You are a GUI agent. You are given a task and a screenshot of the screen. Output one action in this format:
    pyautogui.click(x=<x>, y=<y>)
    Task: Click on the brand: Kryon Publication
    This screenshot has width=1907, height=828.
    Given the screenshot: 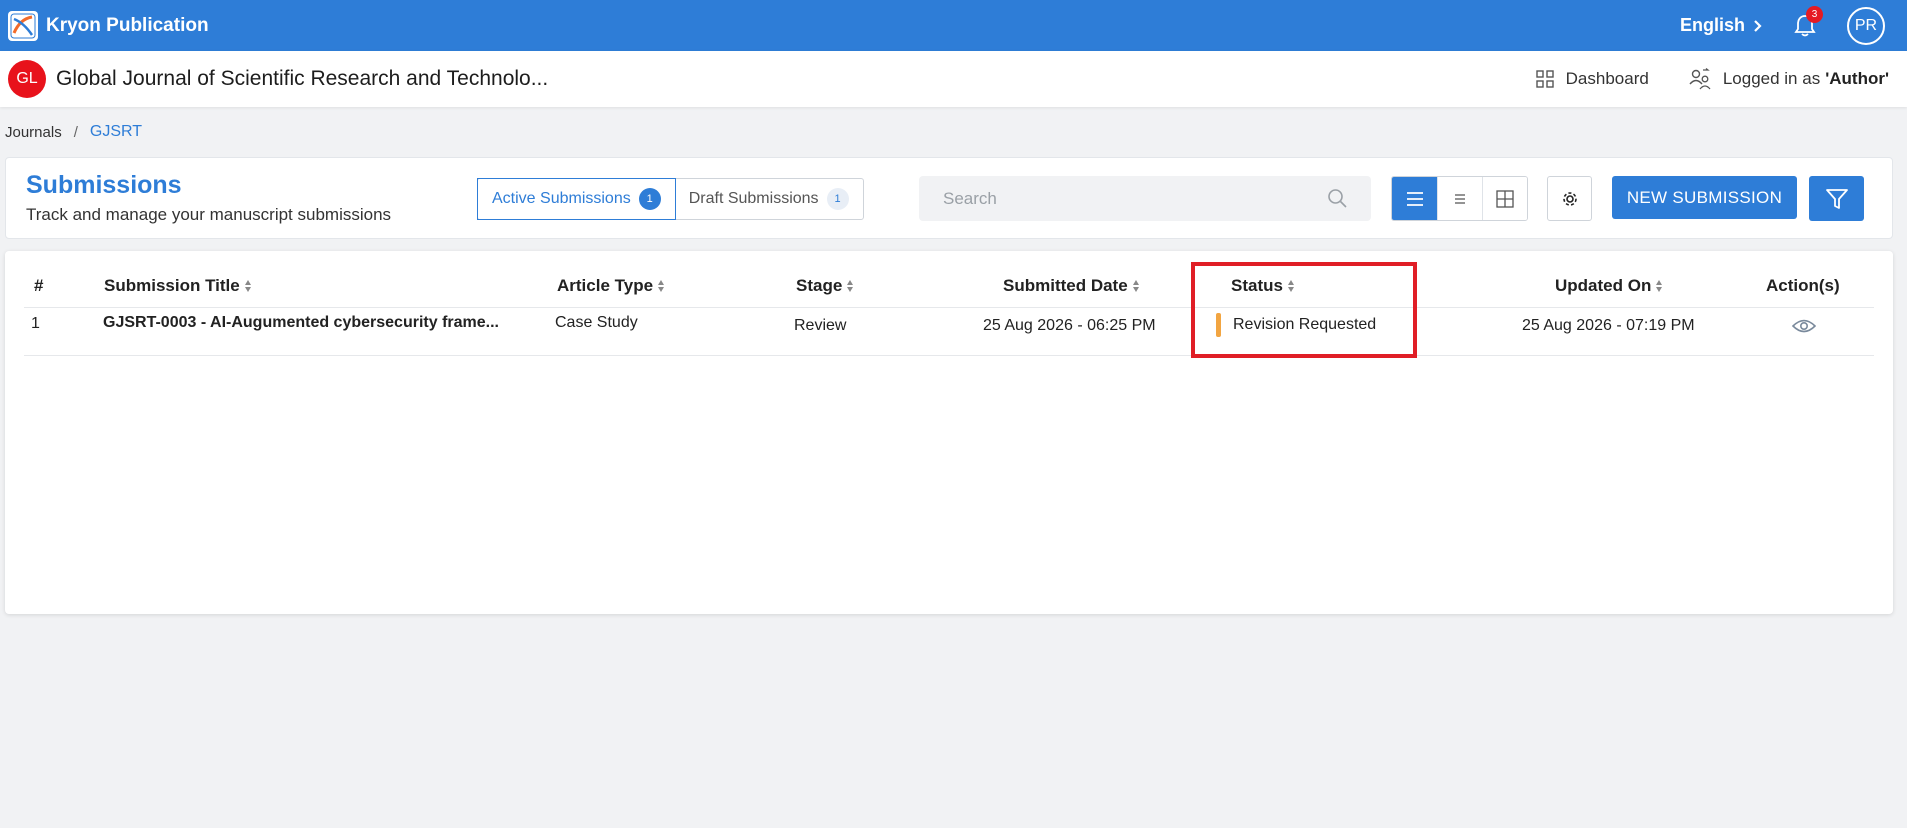 What is the action you would take?
    pyautogui.click(x=108, y=25)
    